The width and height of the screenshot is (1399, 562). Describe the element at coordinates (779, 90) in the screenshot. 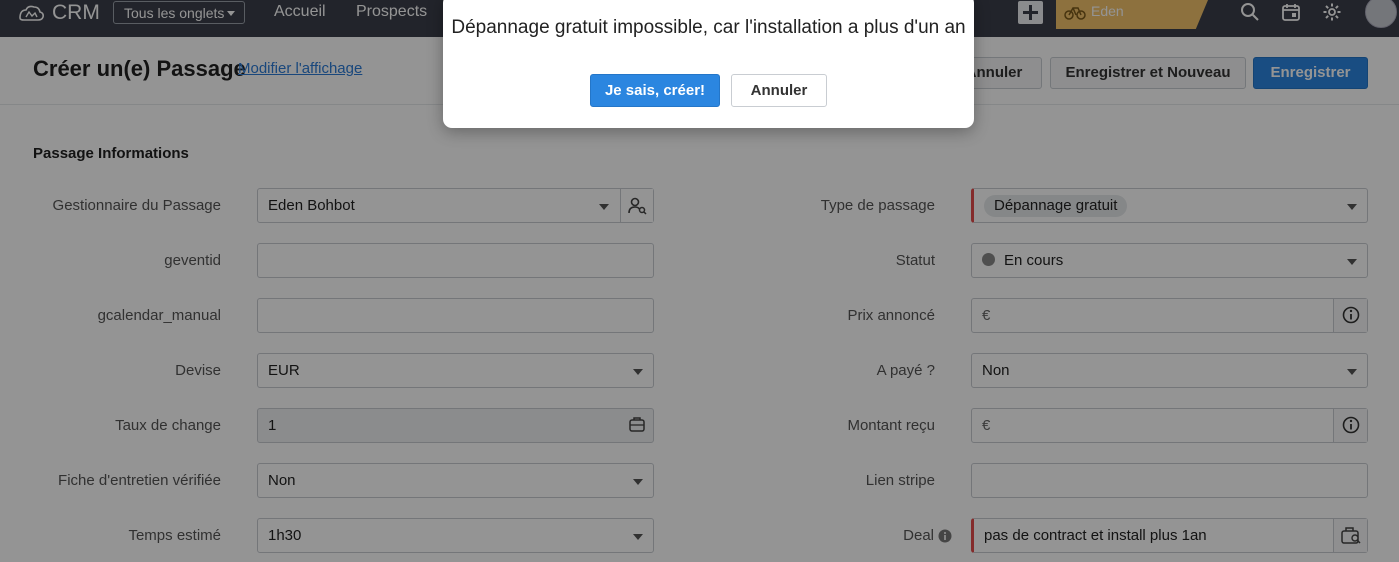

I see `dialog-cancel-button: Annuler` at that location.